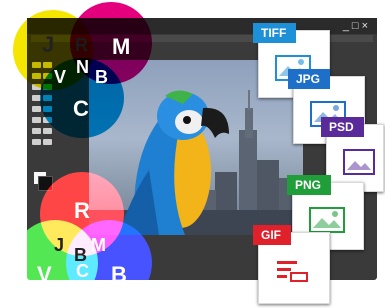 The height and width of the screenshot is (308, 385). Describe the element at coordinates (48, 44) in the screenshot. I see `cmyk-label-j: J` at that location.